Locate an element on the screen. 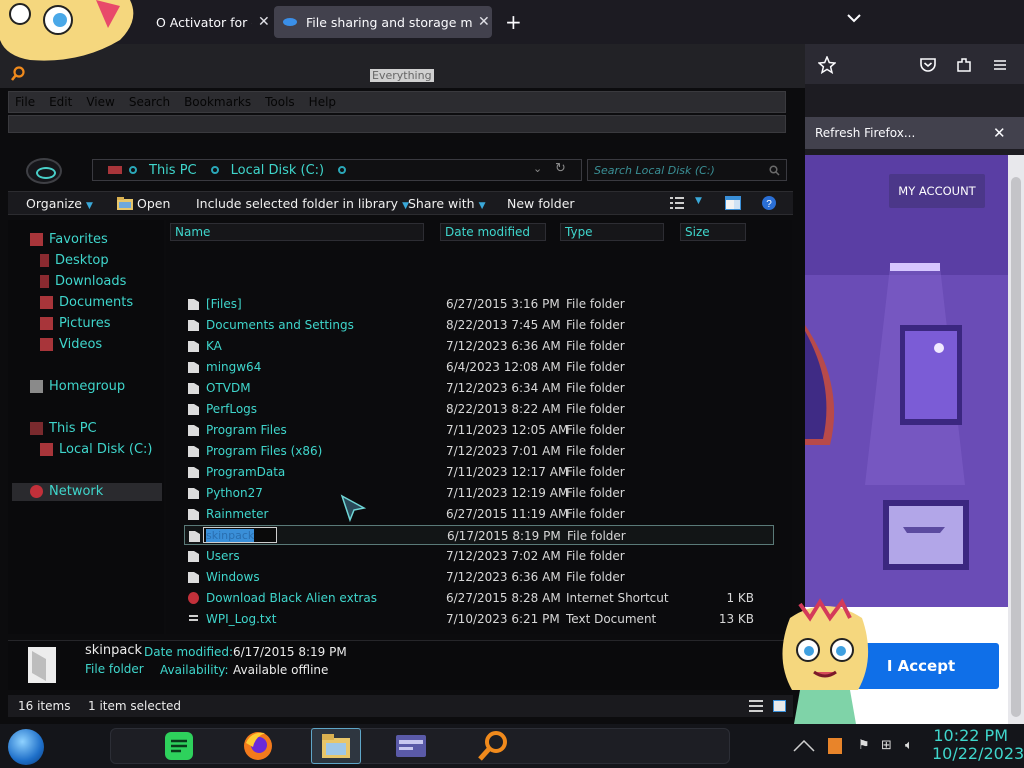 Image resolution: width=1024 pixels, height=768 pixels. nav-local-disk: Local Disk (C:) is located at coordinates (96, 449).